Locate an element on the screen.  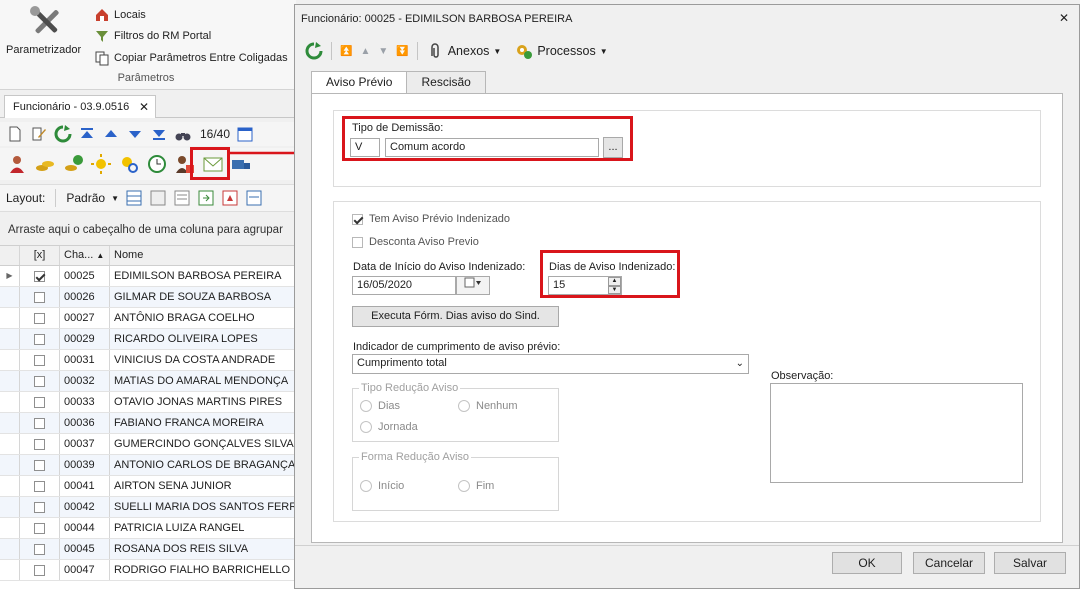
table-row: 00045 ROSANA DOS REIS SILVA is located at coordinates (148, 549).